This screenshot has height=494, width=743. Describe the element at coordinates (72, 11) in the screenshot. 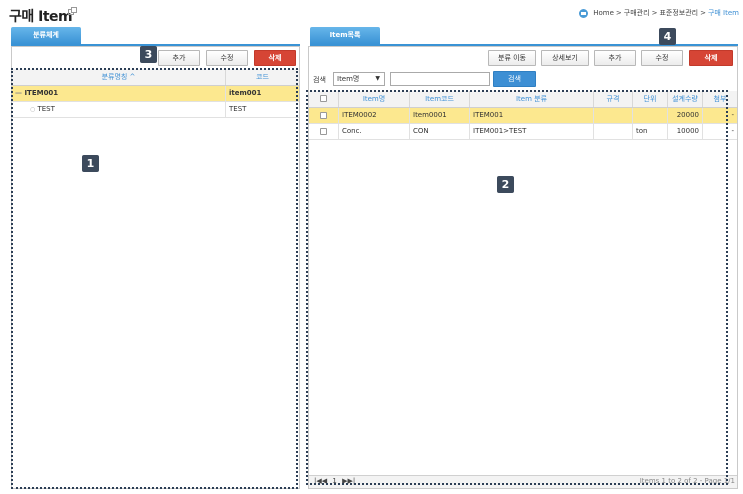

I see `popup-icon` at that location.